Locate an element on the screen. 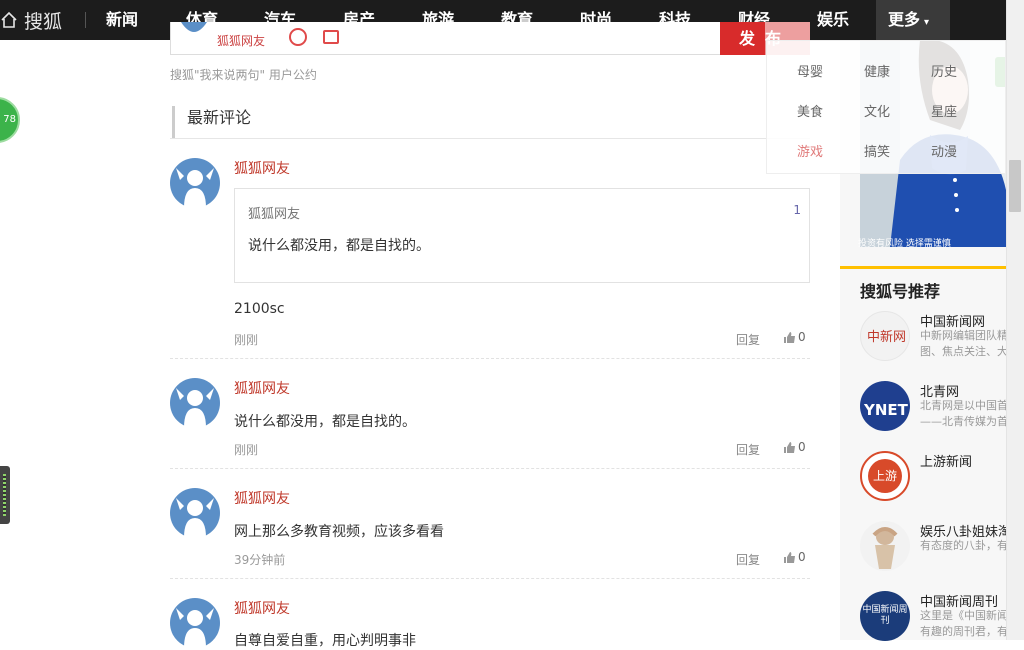 The image size is (1024, 650). menu-item-history: 历史 is located at coordinates (944, 70).